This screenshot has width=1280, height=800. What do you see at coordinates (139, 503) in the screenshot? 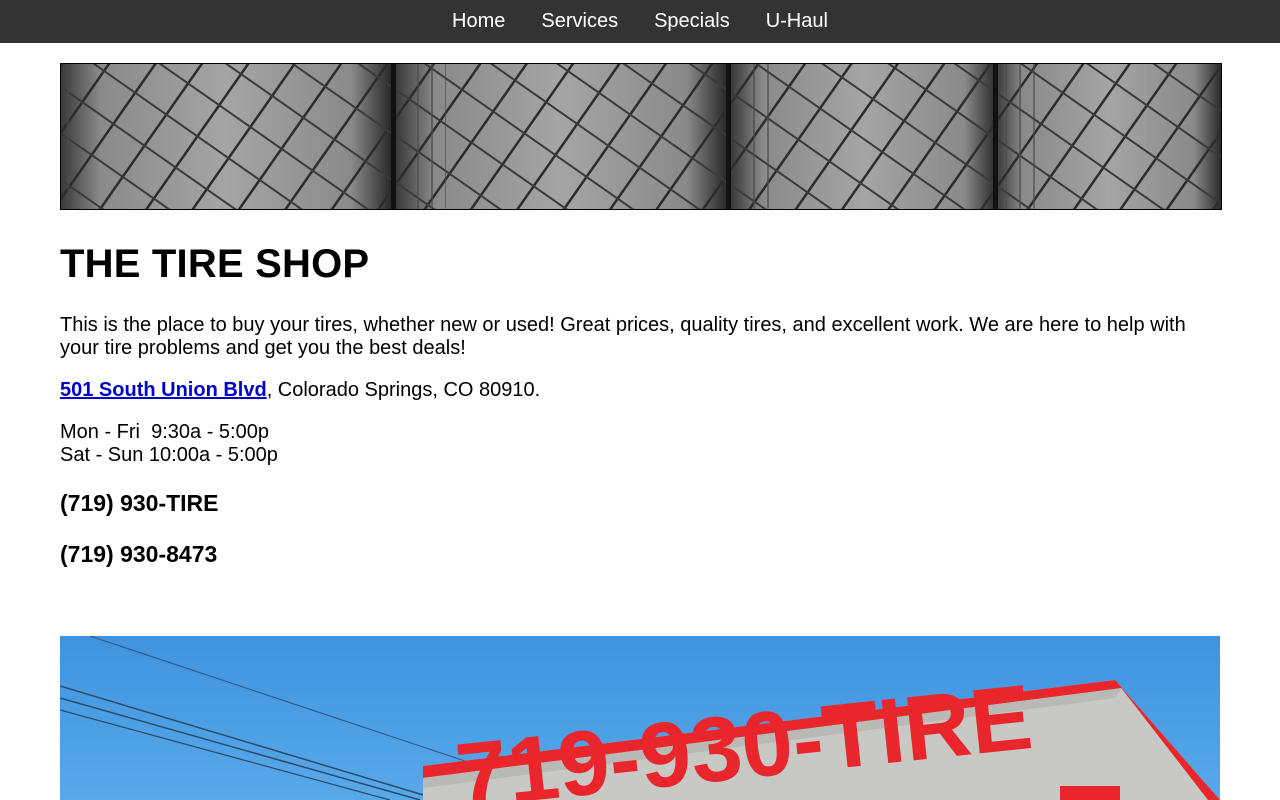
I see `phone-vanity: (719) 930-TIRE` at bounding box center [139, 503].